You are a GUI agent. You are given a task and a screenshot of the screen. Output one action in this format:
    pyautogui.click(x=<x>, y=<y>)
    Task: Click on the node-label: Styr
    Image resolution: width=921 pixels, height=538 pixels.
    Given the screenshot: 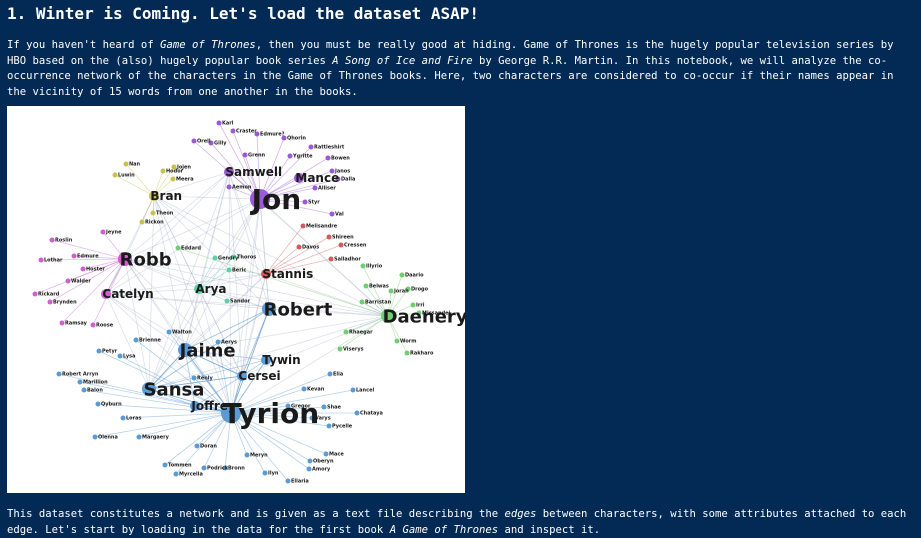 What is the action you would take?
    pyautogui.click(x=314, y=203)
    